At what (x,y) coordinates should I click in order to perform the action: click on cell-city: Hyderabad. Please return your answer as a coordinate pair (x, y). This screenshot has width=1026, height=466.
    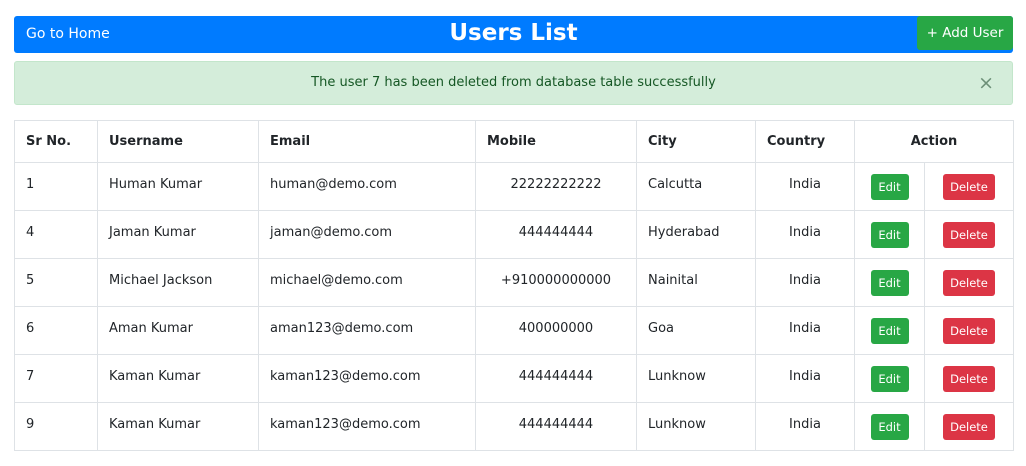
    Looking at the image, I should click on (696, 234).